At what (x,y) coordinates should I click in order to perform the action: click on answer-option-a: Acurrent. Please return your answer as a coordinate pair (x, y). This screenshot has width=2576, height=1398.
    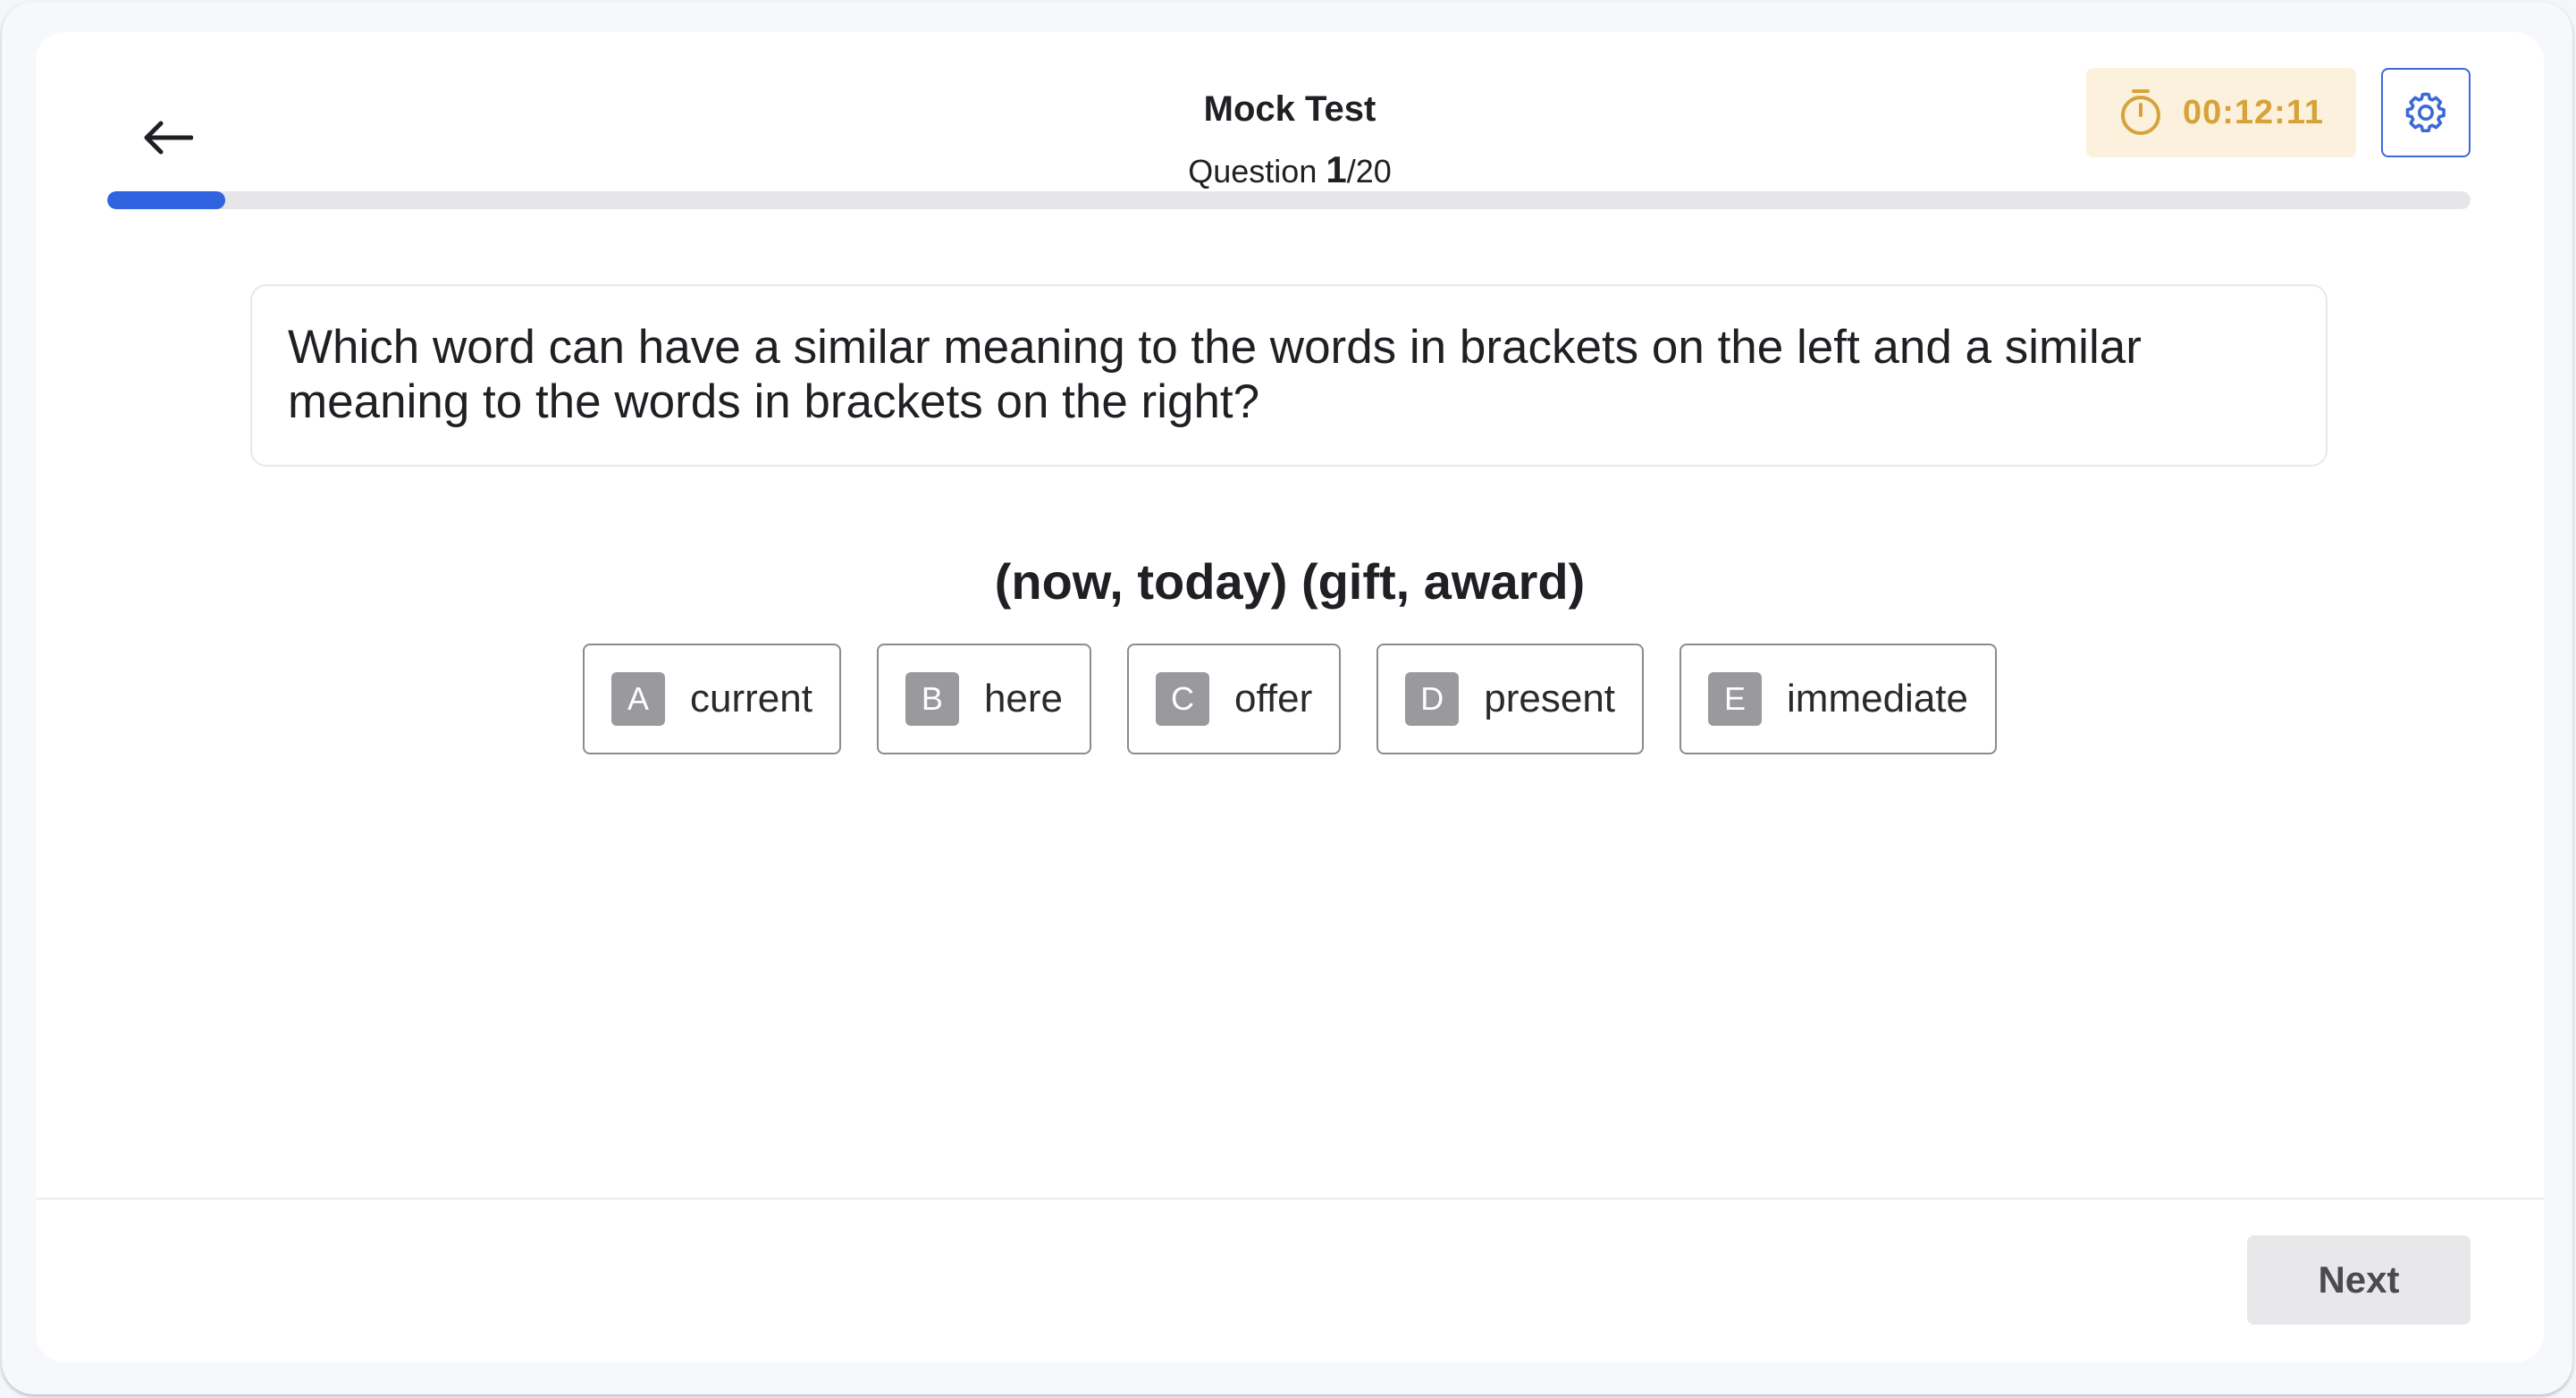
    Looking at the image, I should click on (712, 699).